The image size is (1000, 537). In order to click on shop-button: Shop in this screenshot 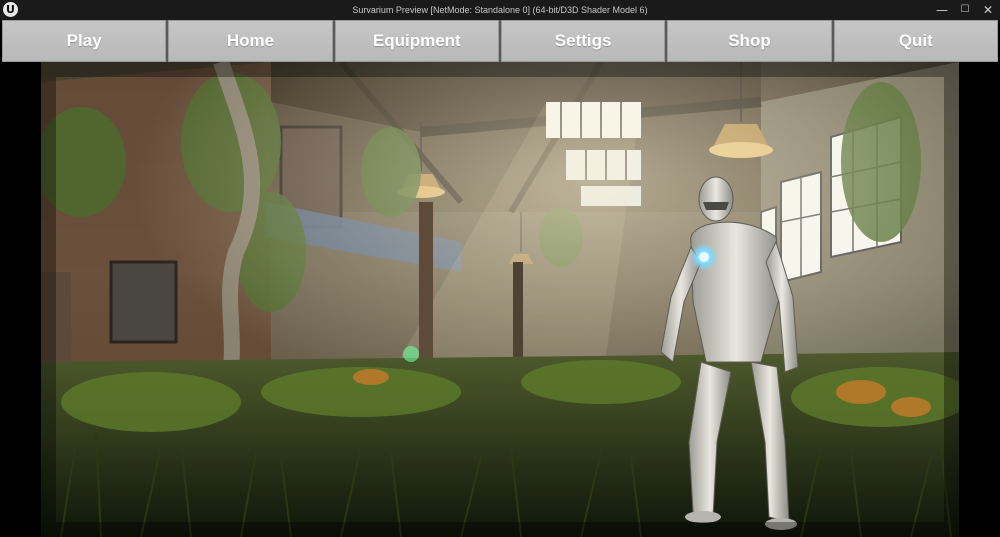, I will do `click(749, 41)`.